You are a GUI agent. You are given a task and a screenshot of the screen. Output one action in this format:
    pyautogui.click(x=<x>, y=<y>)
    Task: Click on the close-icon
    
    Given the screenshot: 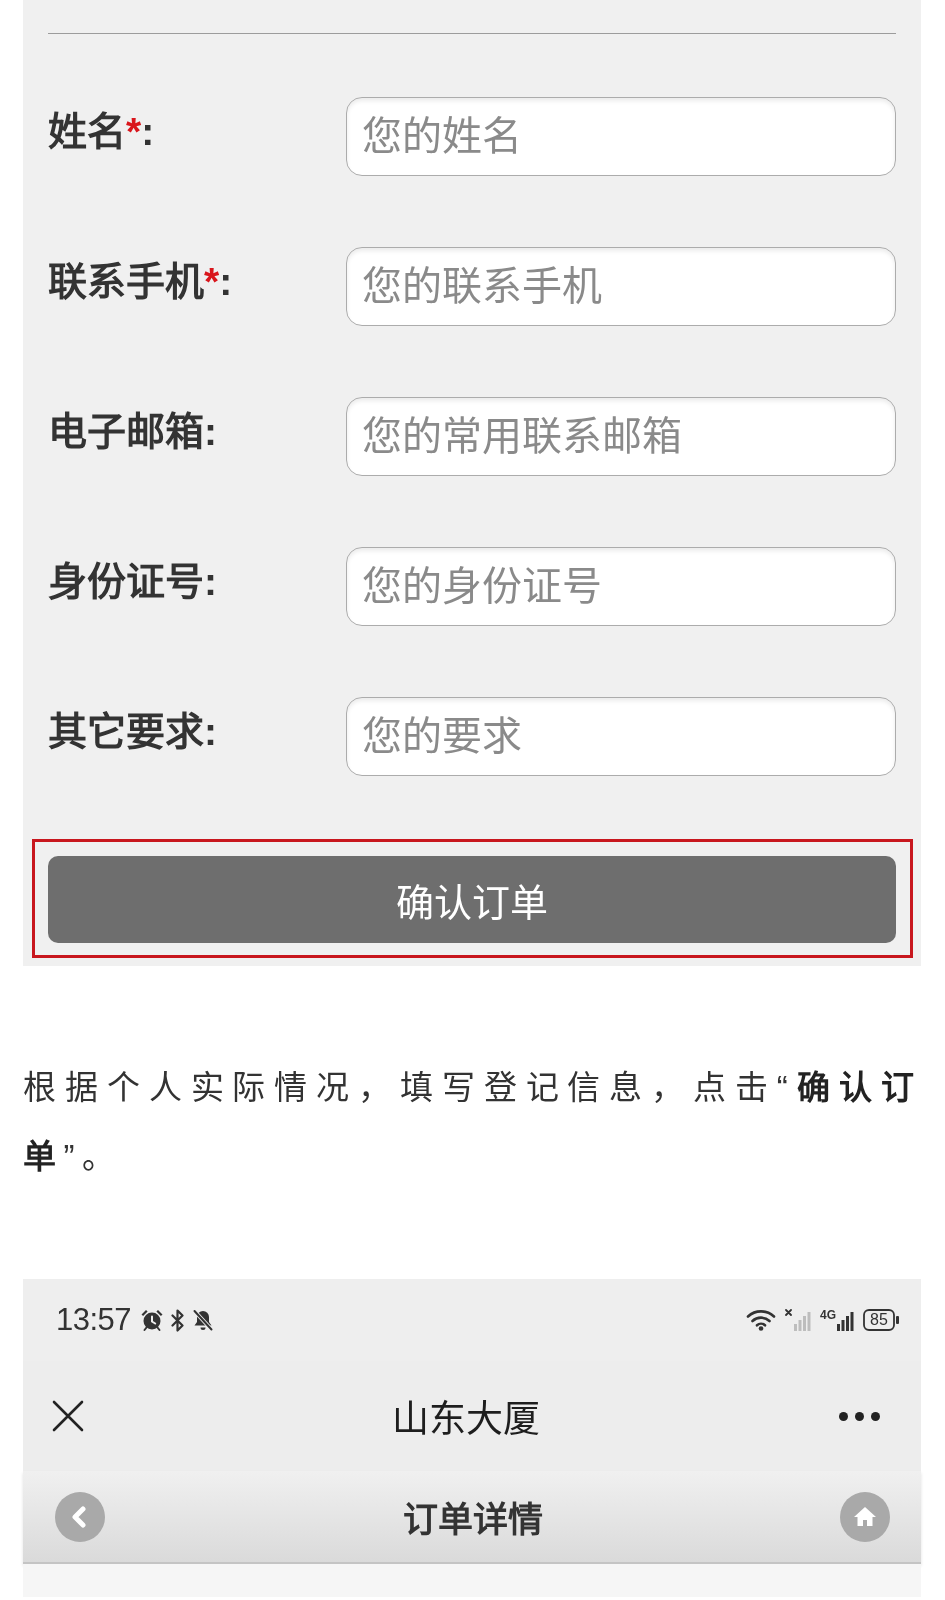 What is the action you would take?
    pyautogui.click(x=68, y=1416)
    